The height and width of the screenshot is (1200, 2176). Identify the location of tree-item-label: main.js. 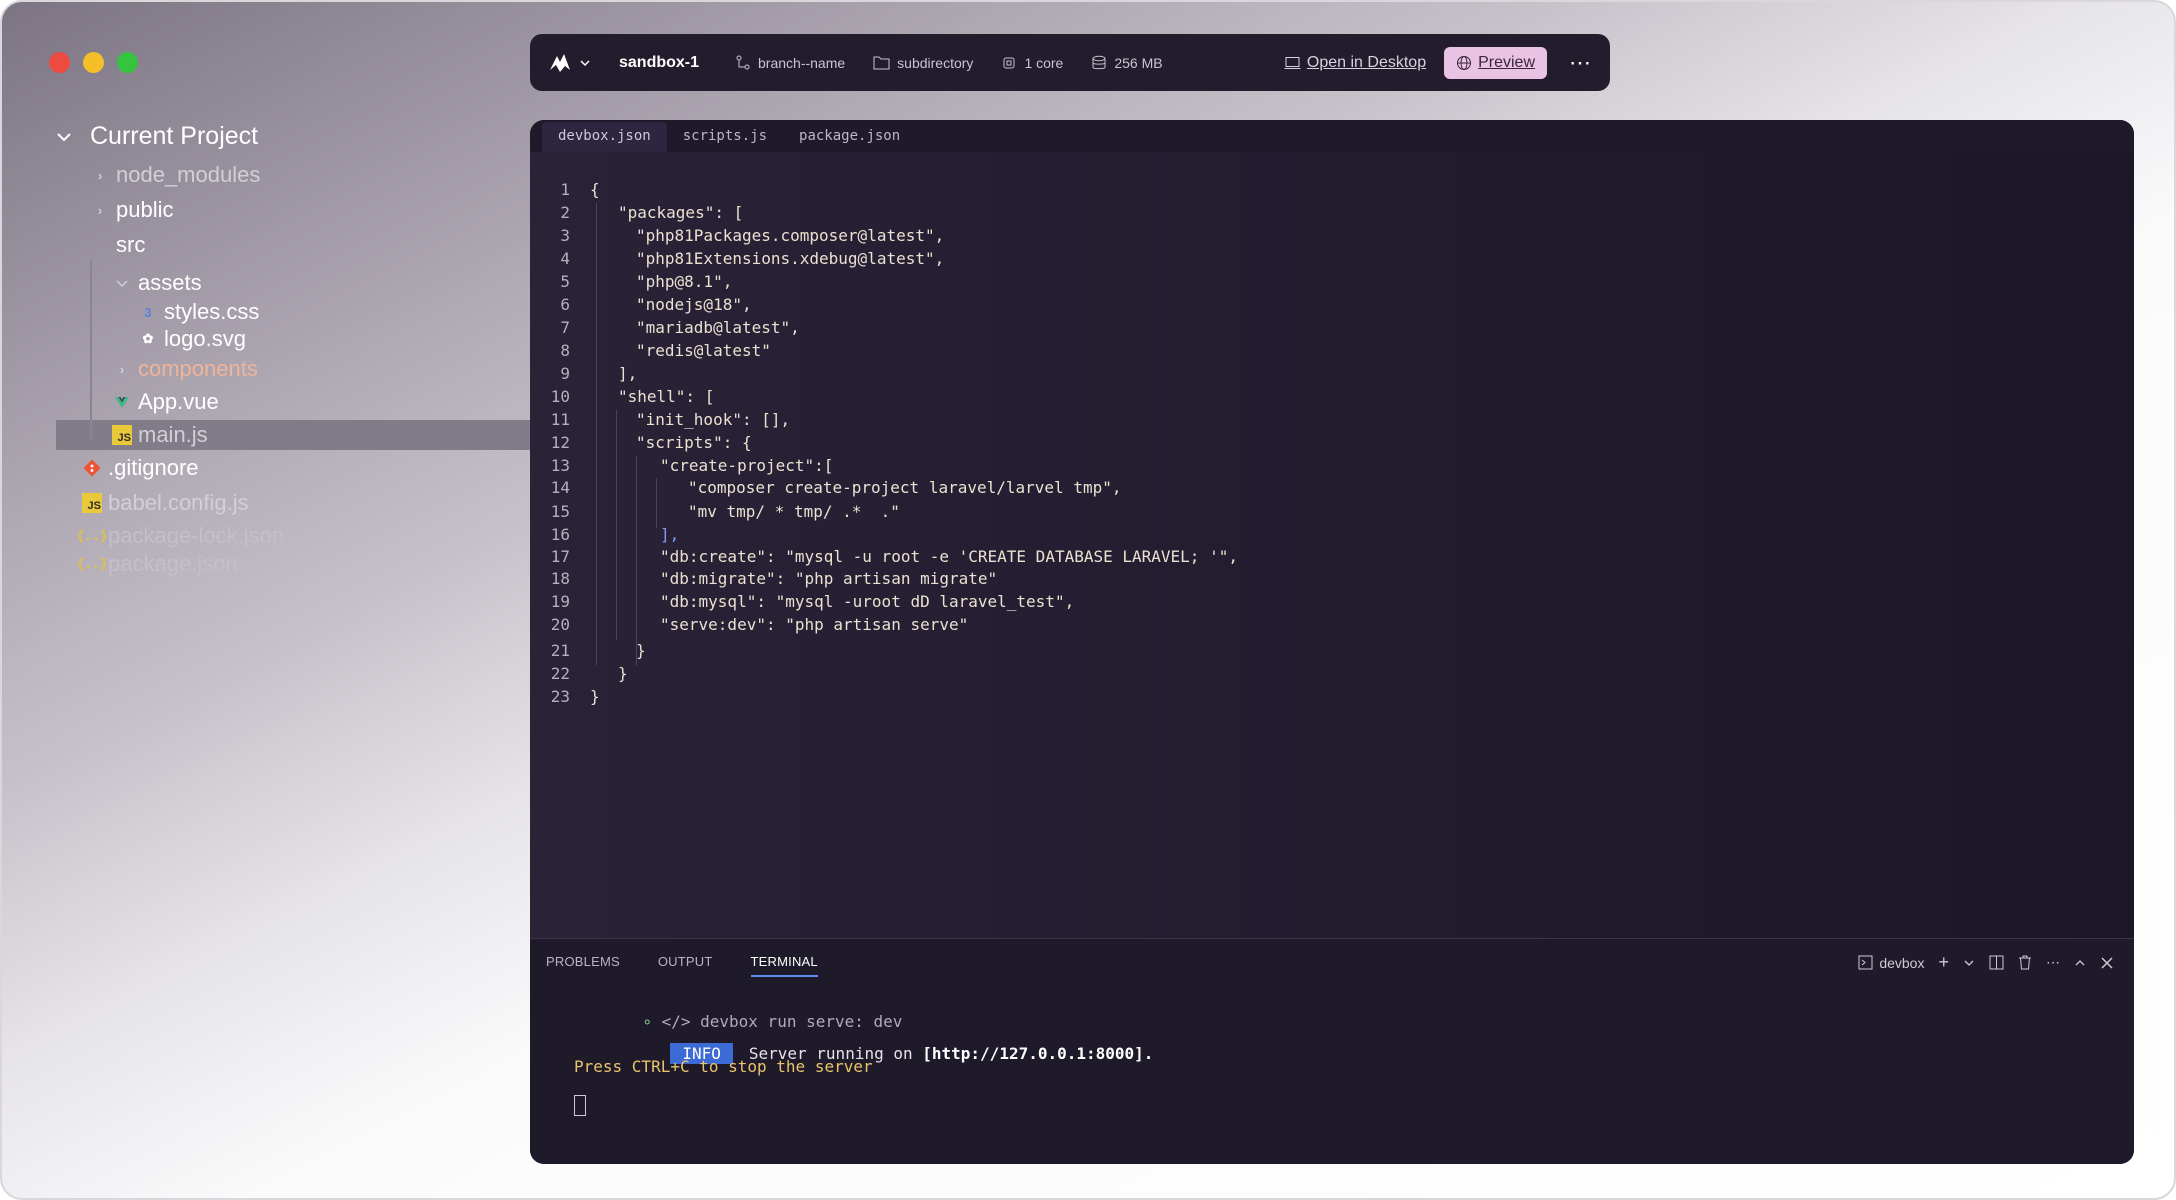
(173, 434).